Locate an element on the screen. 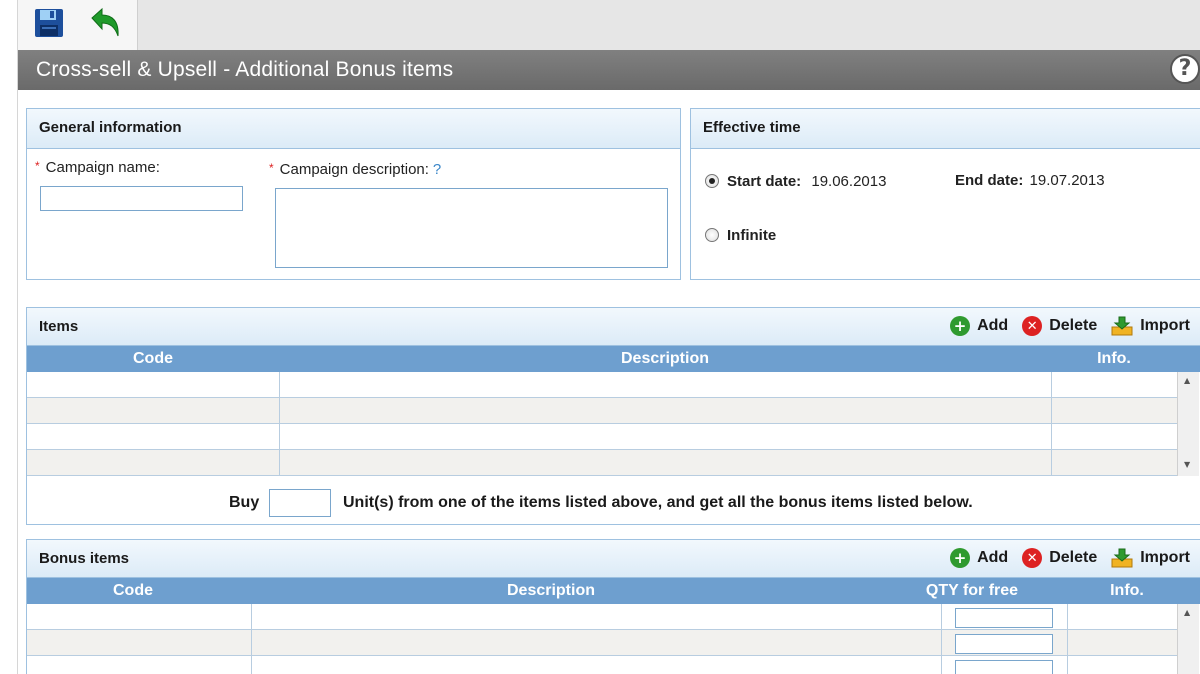  left-gutter is located at coordinates (9, 337).